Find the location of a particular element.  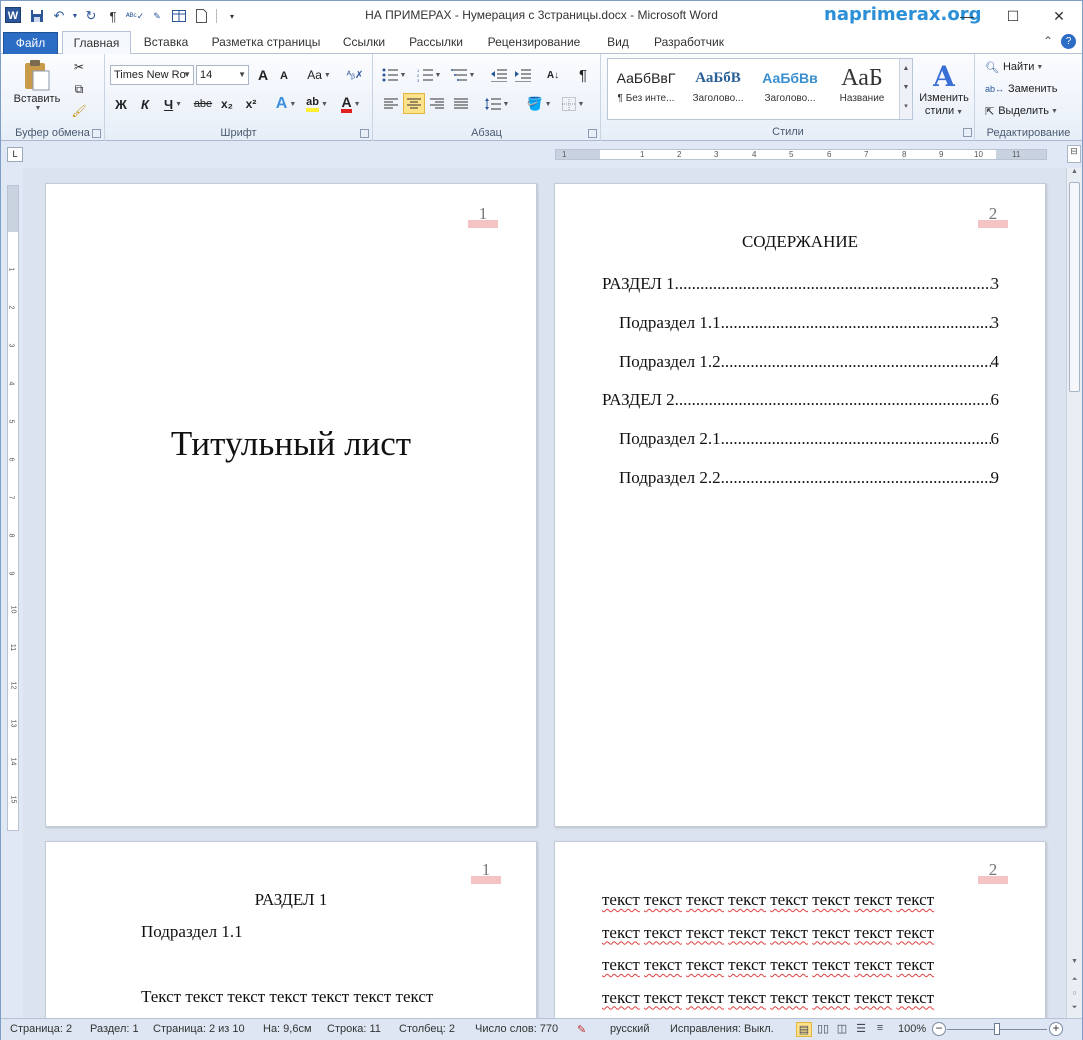

paragraph-launcher-icon is located at coordinates (592, 133).